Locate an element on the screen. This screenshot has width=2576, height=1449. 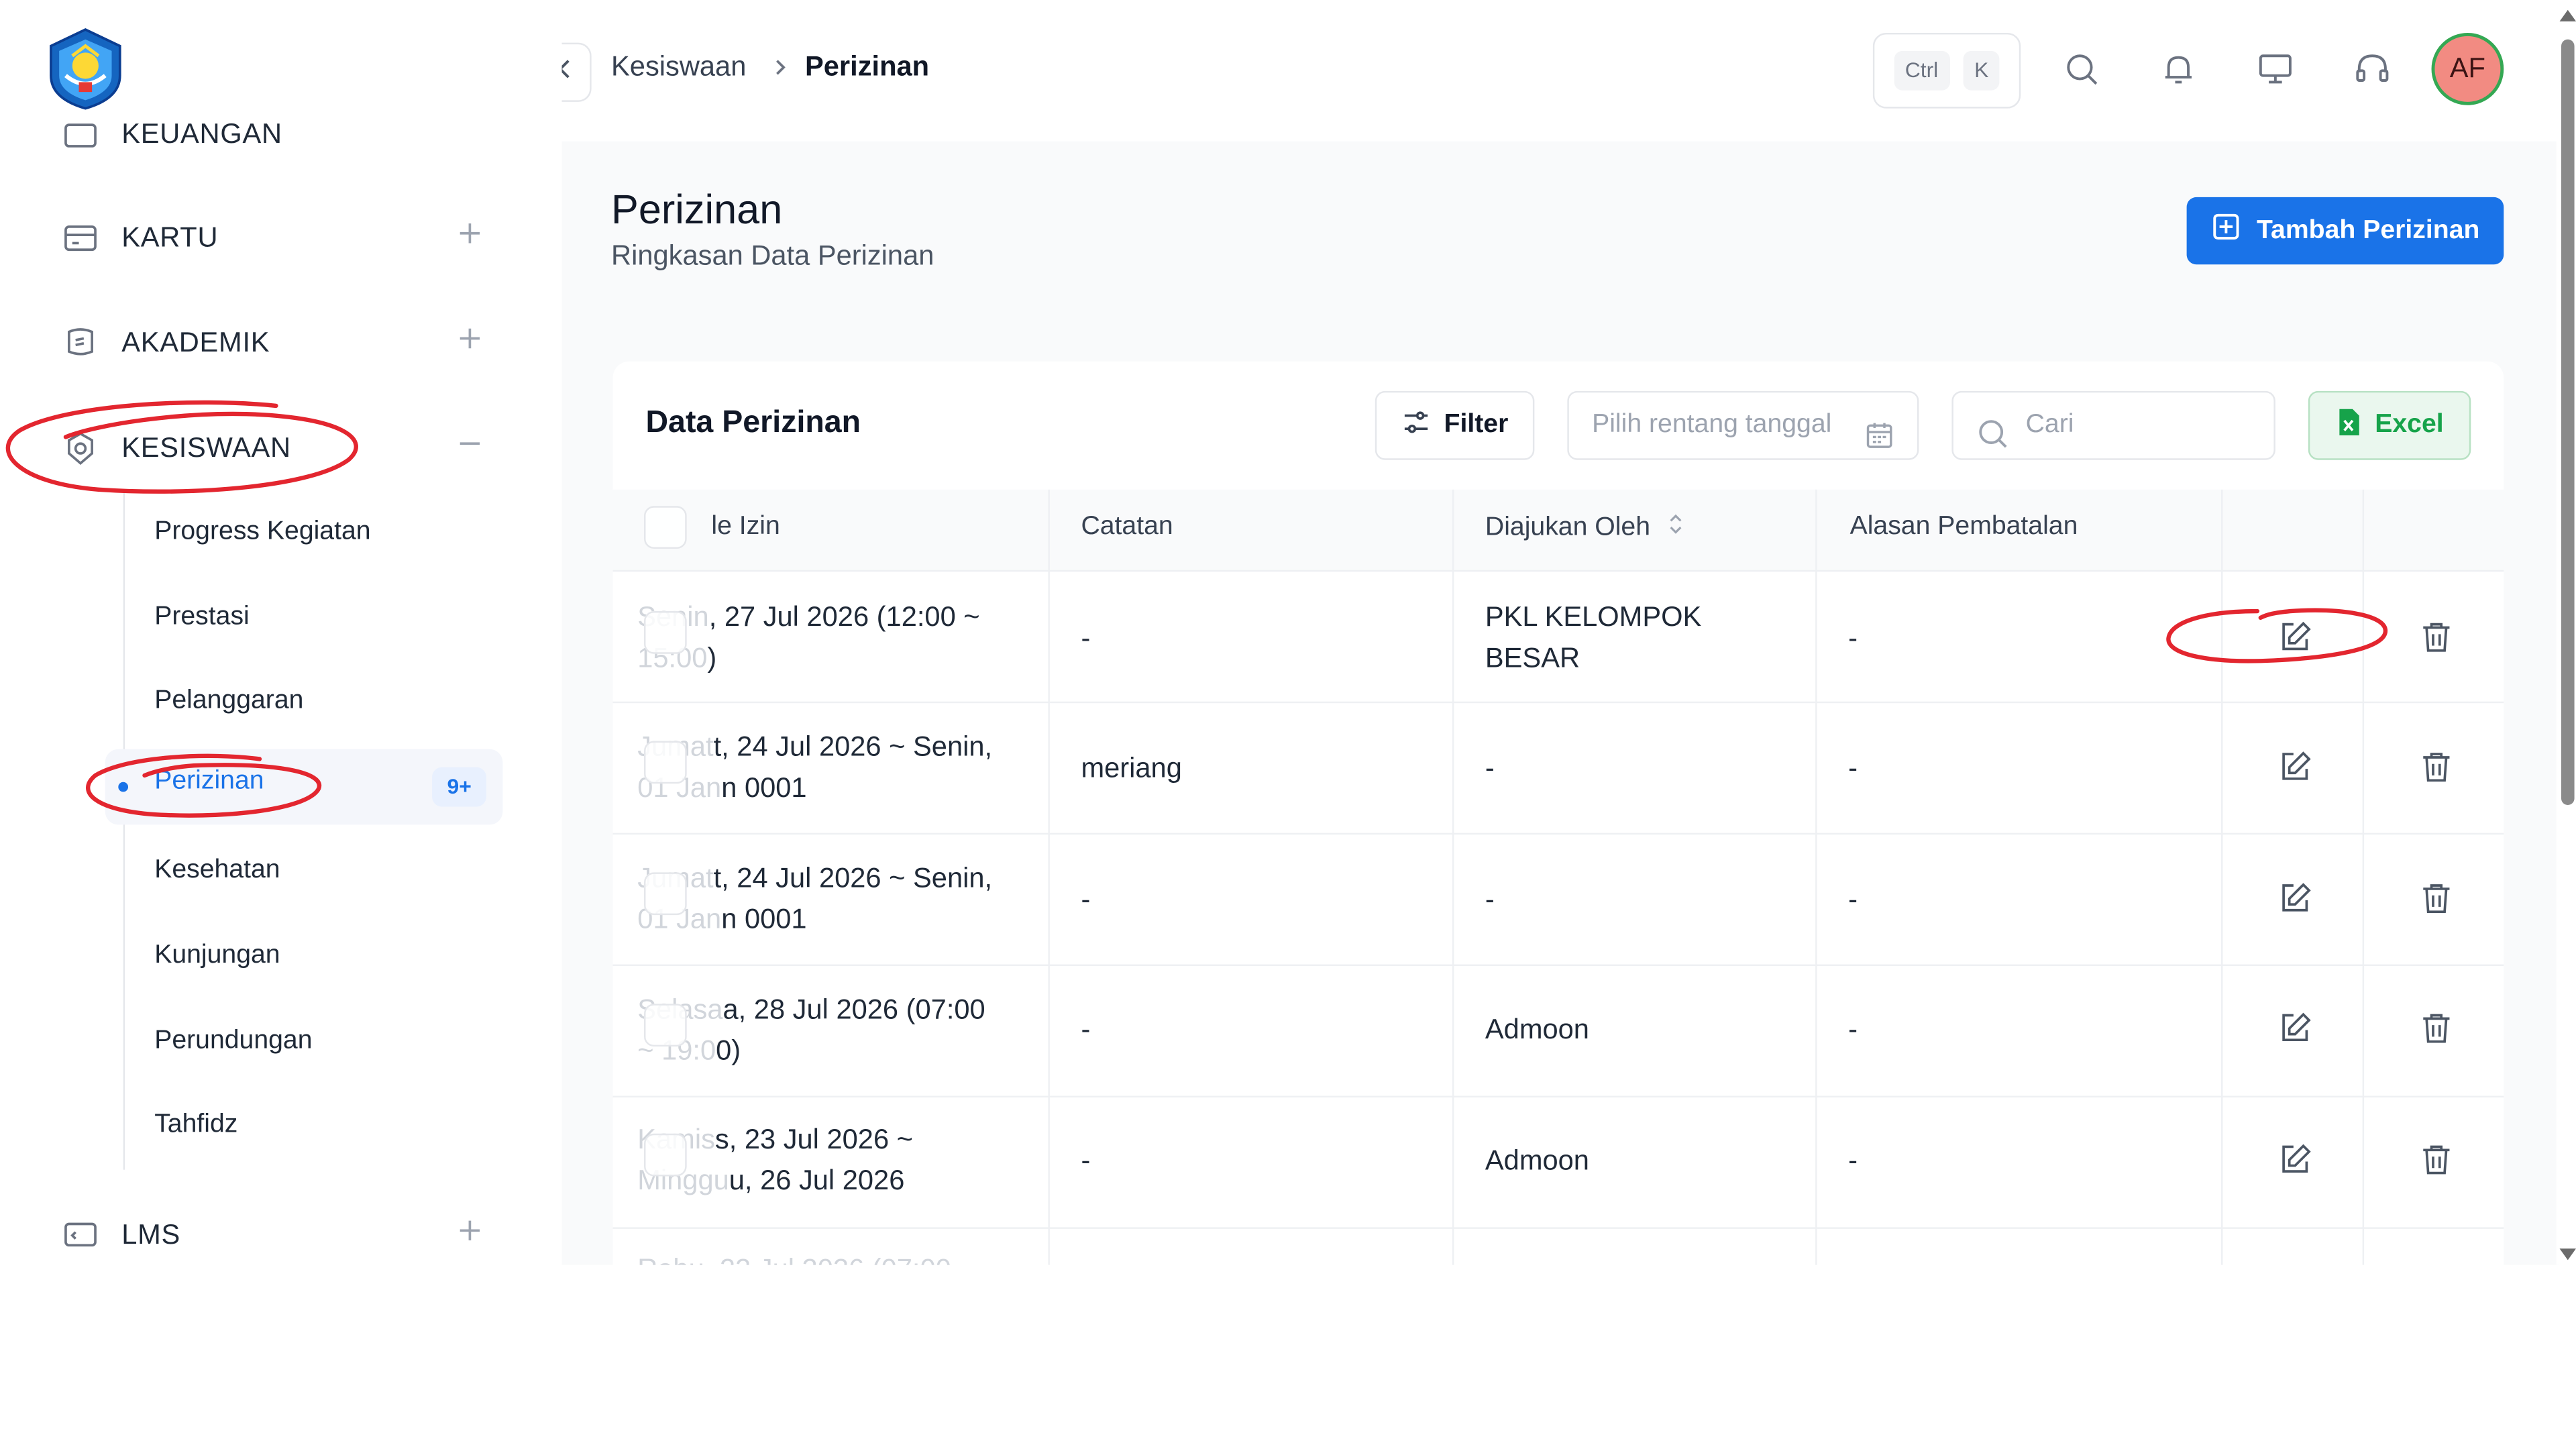
date-line-2: u, 26 Jul 2026 is located at coordinates (817, 1180).